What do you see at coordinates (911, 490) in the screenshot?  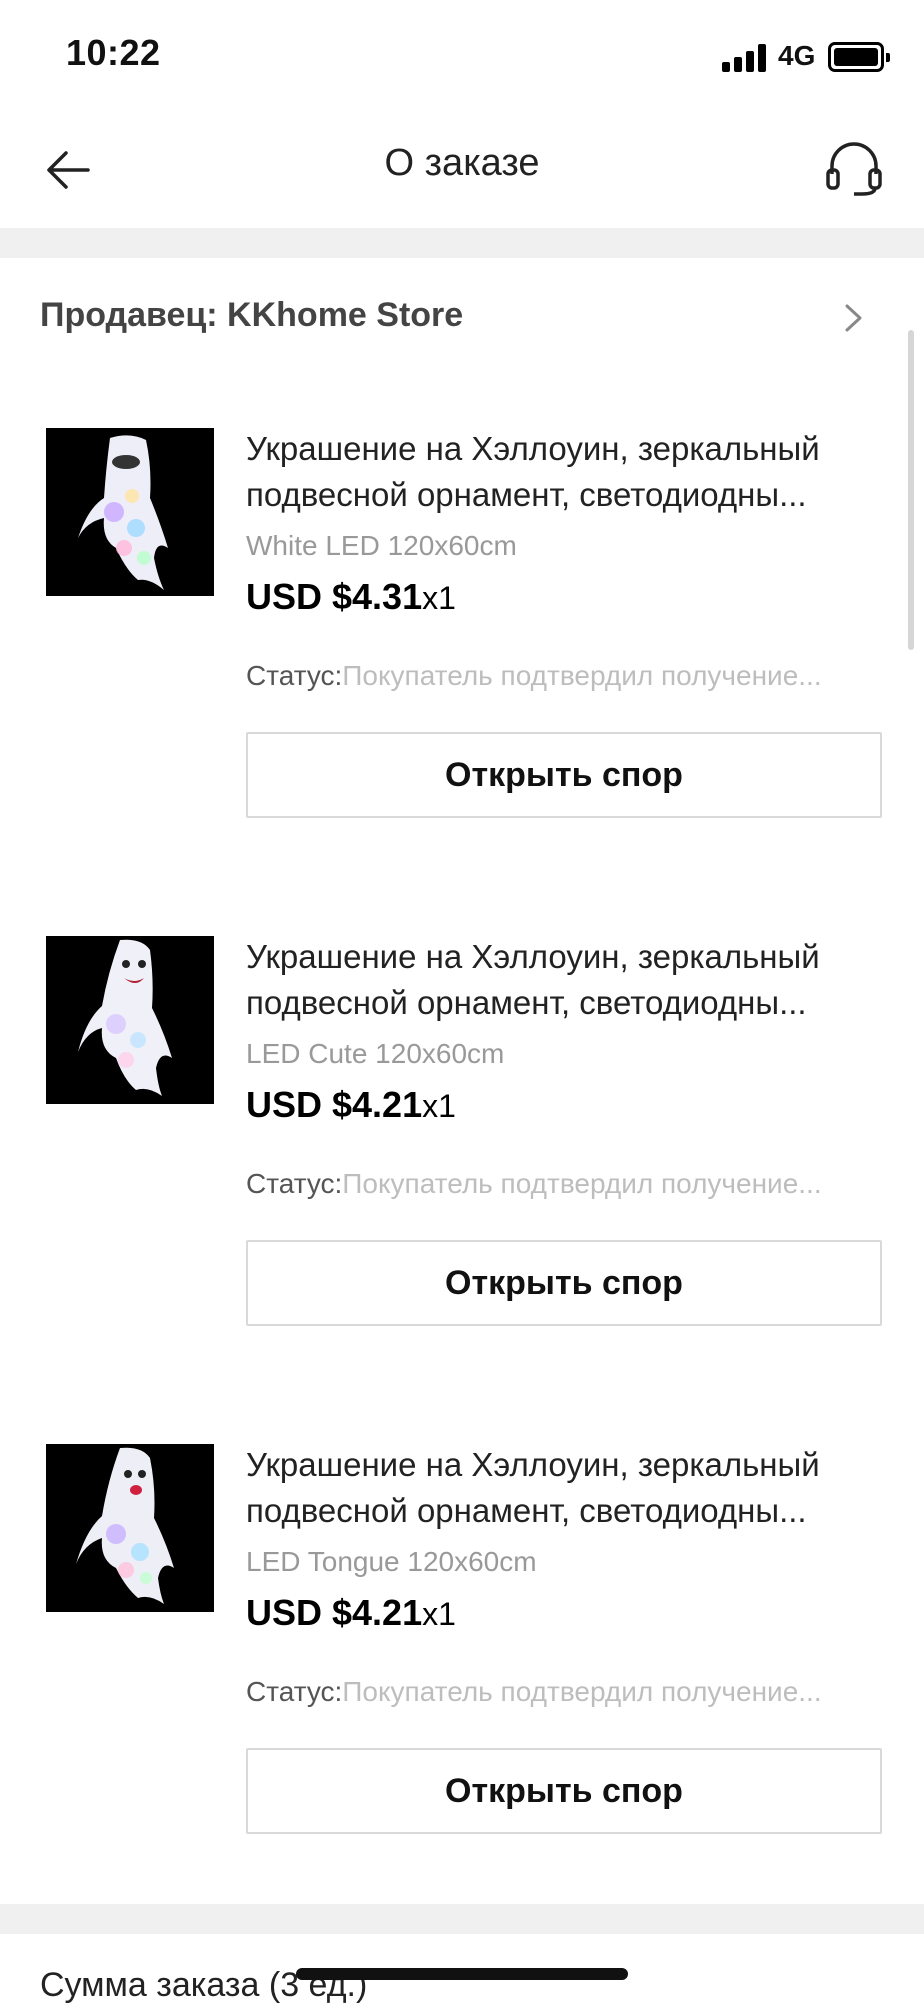 I see `scrollbar` at bounding box center [911, 490].